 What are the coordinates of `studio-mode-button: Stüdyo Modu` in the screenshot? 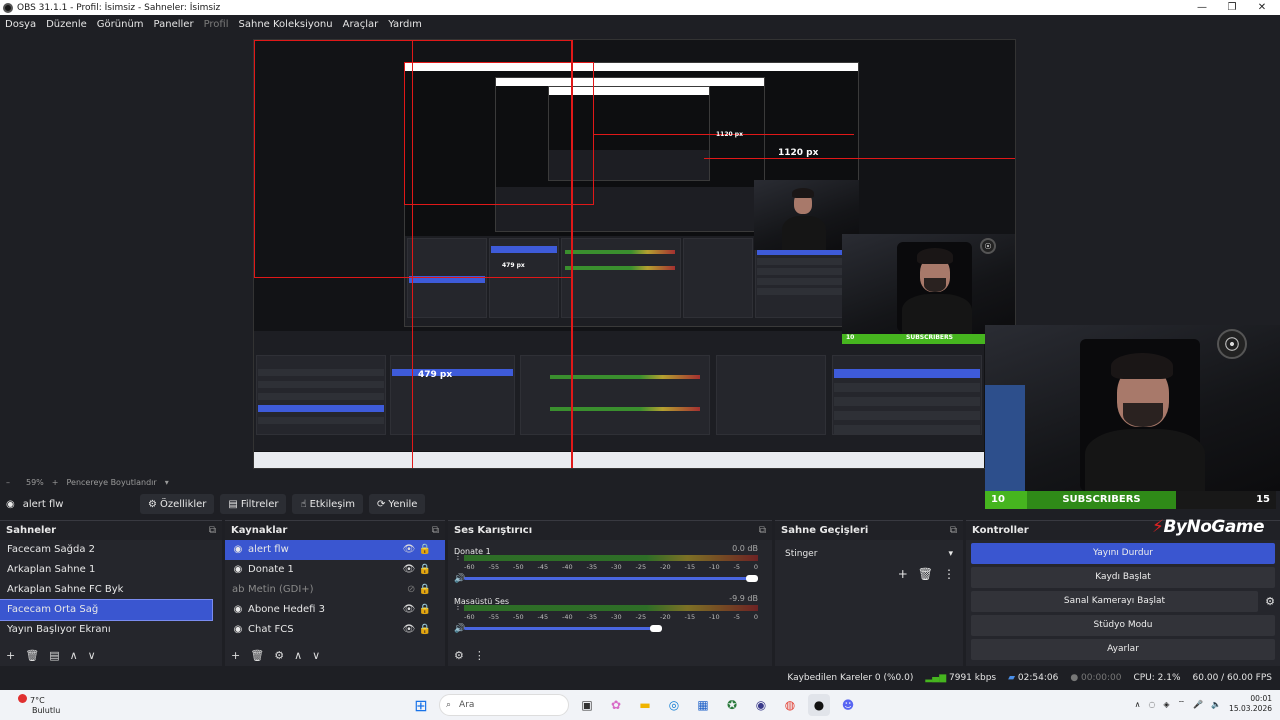 It's located at (1123, 625).